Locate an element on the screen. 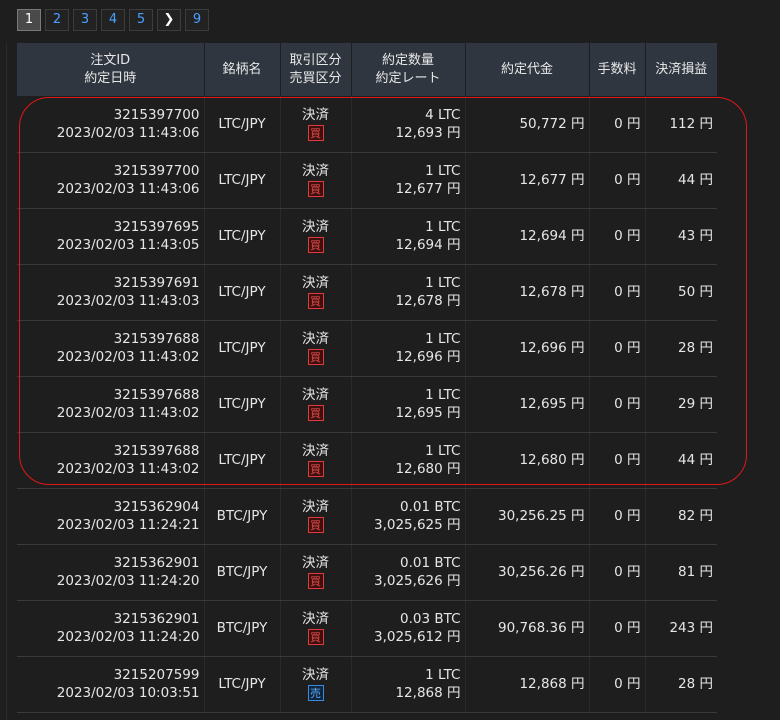  amount: 12,695 円 is located at coordinates (527, 404).